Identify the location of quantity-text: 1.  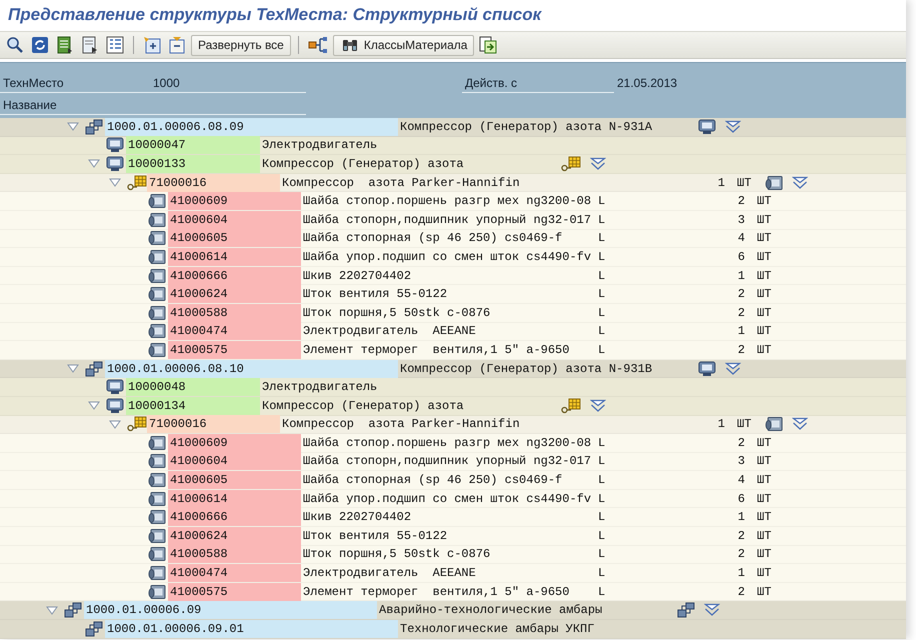
(740, 331).